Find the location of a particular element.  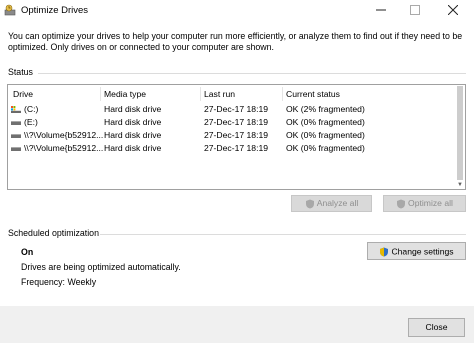

close-icon is located at coordinates (453, 10).